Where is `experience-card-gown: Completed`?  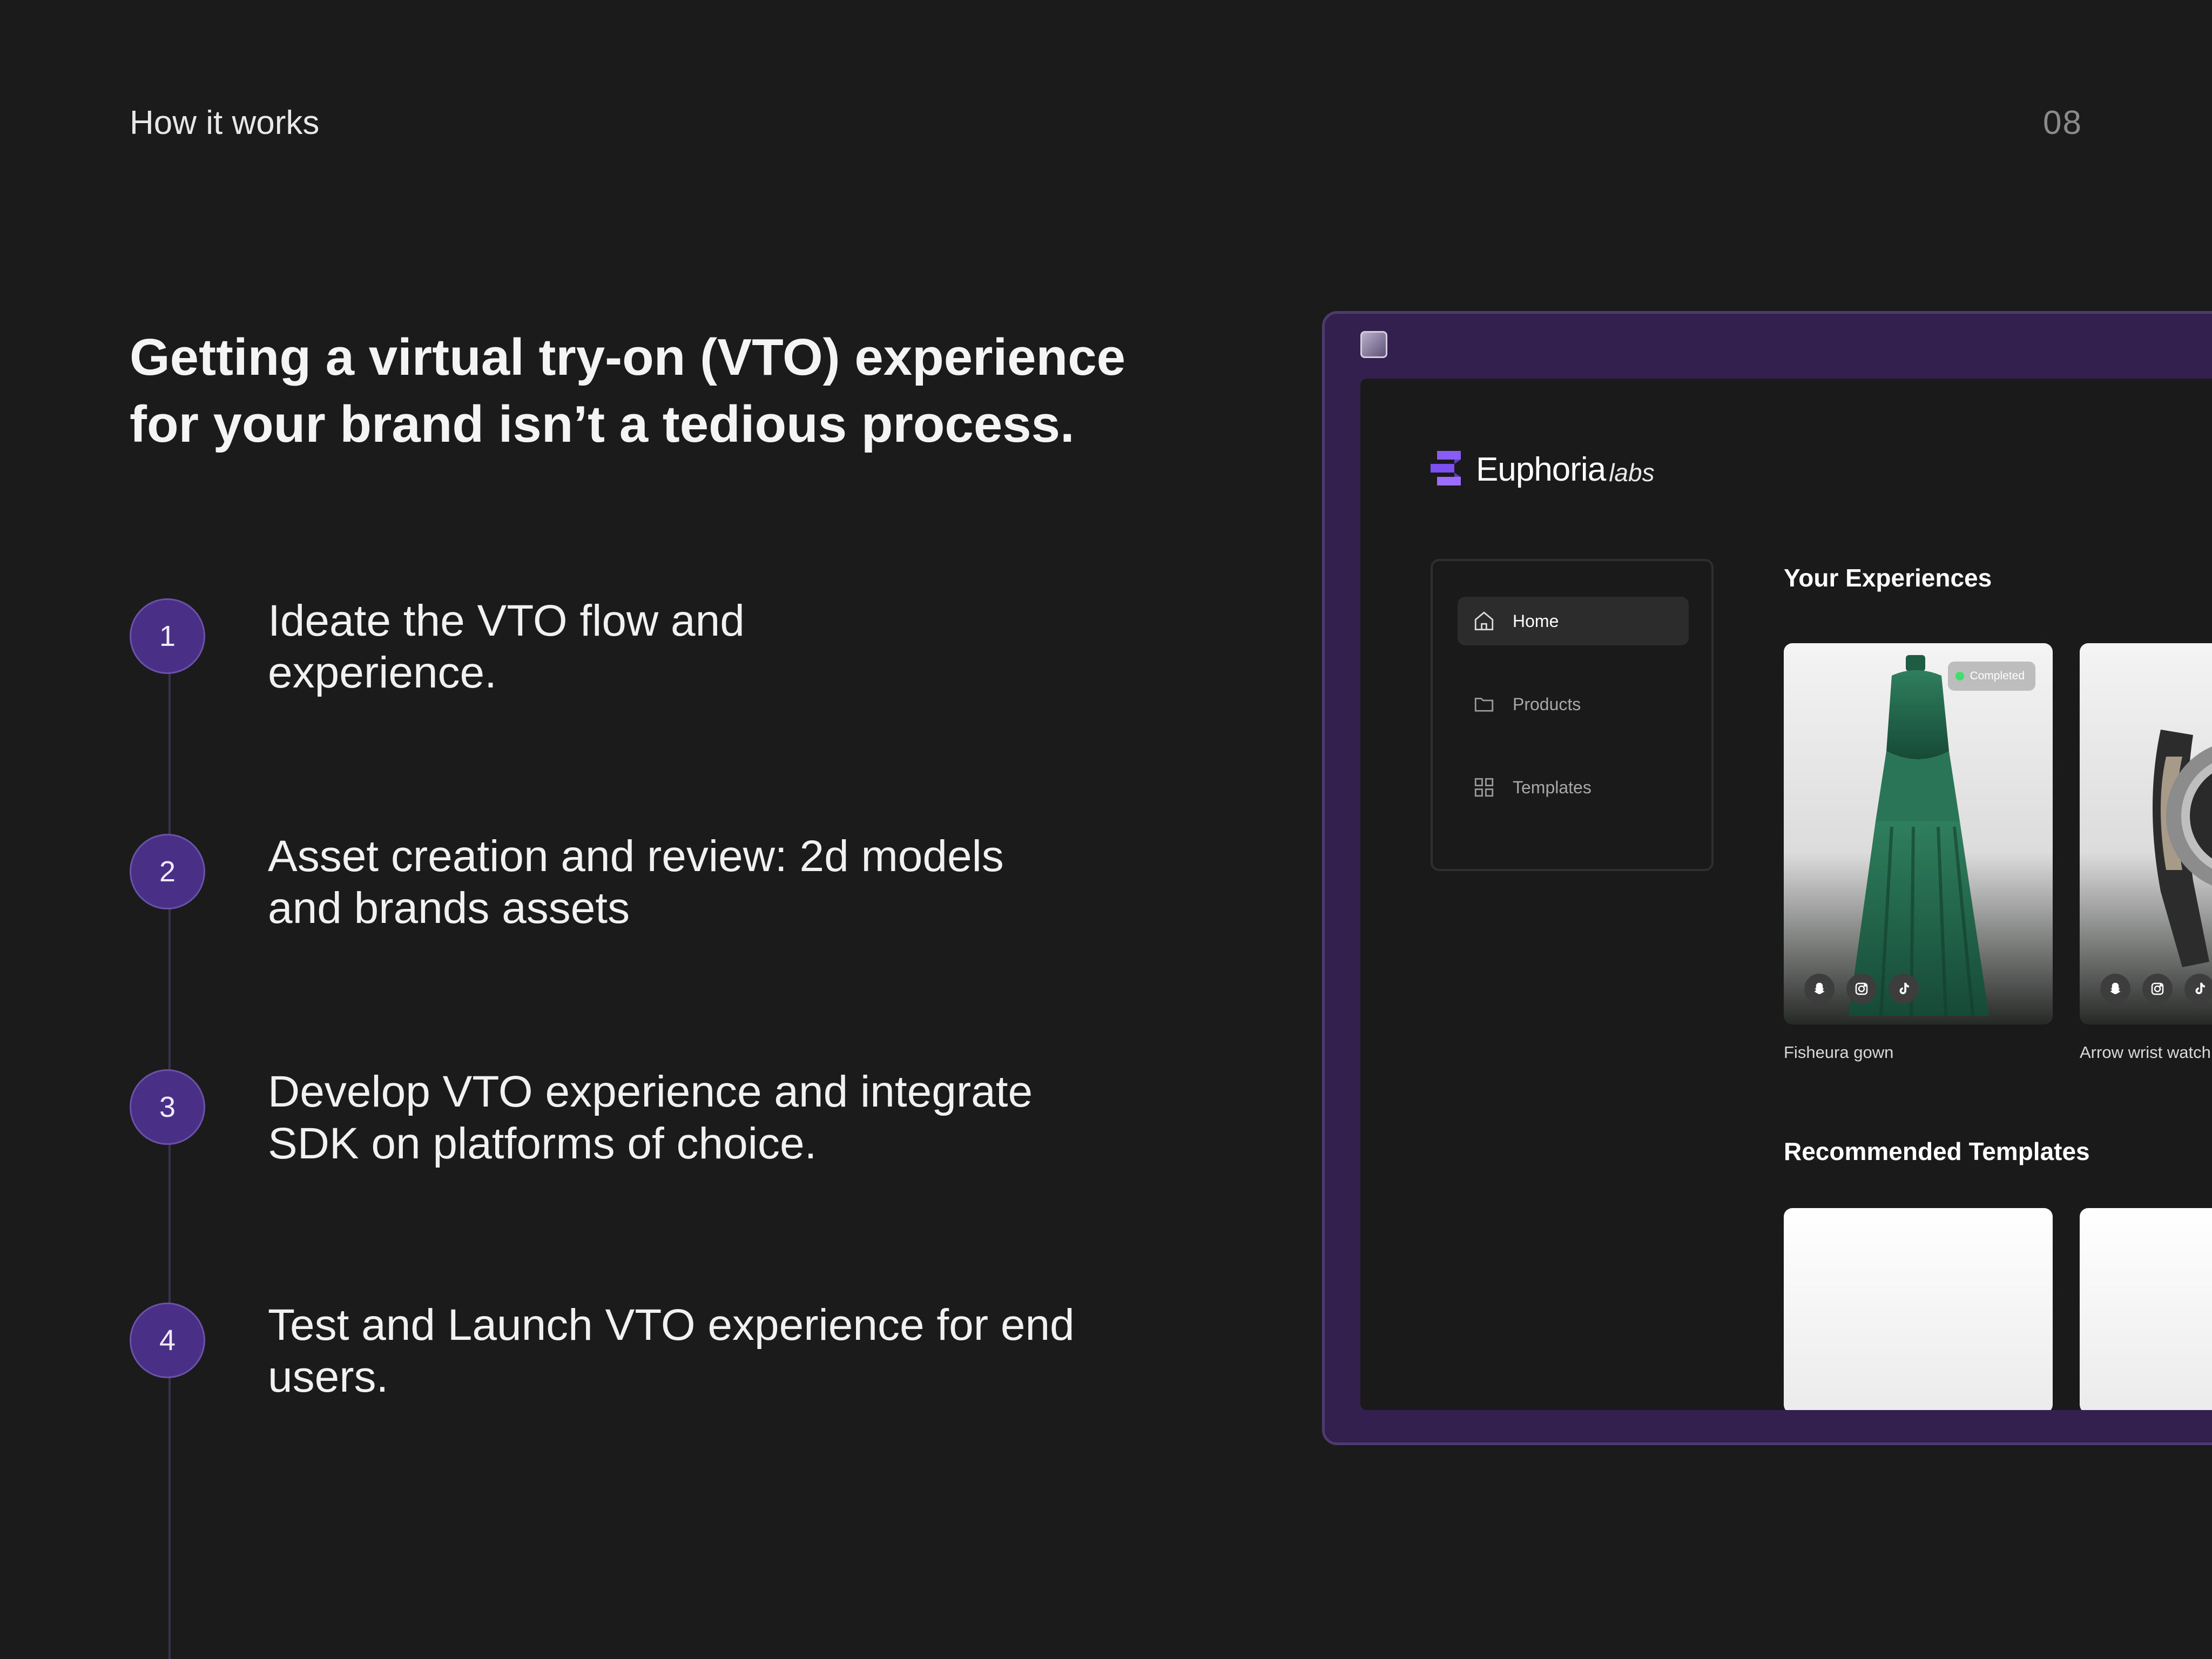
experience-card-gown: Completed is located at coordinates (1918, 833).